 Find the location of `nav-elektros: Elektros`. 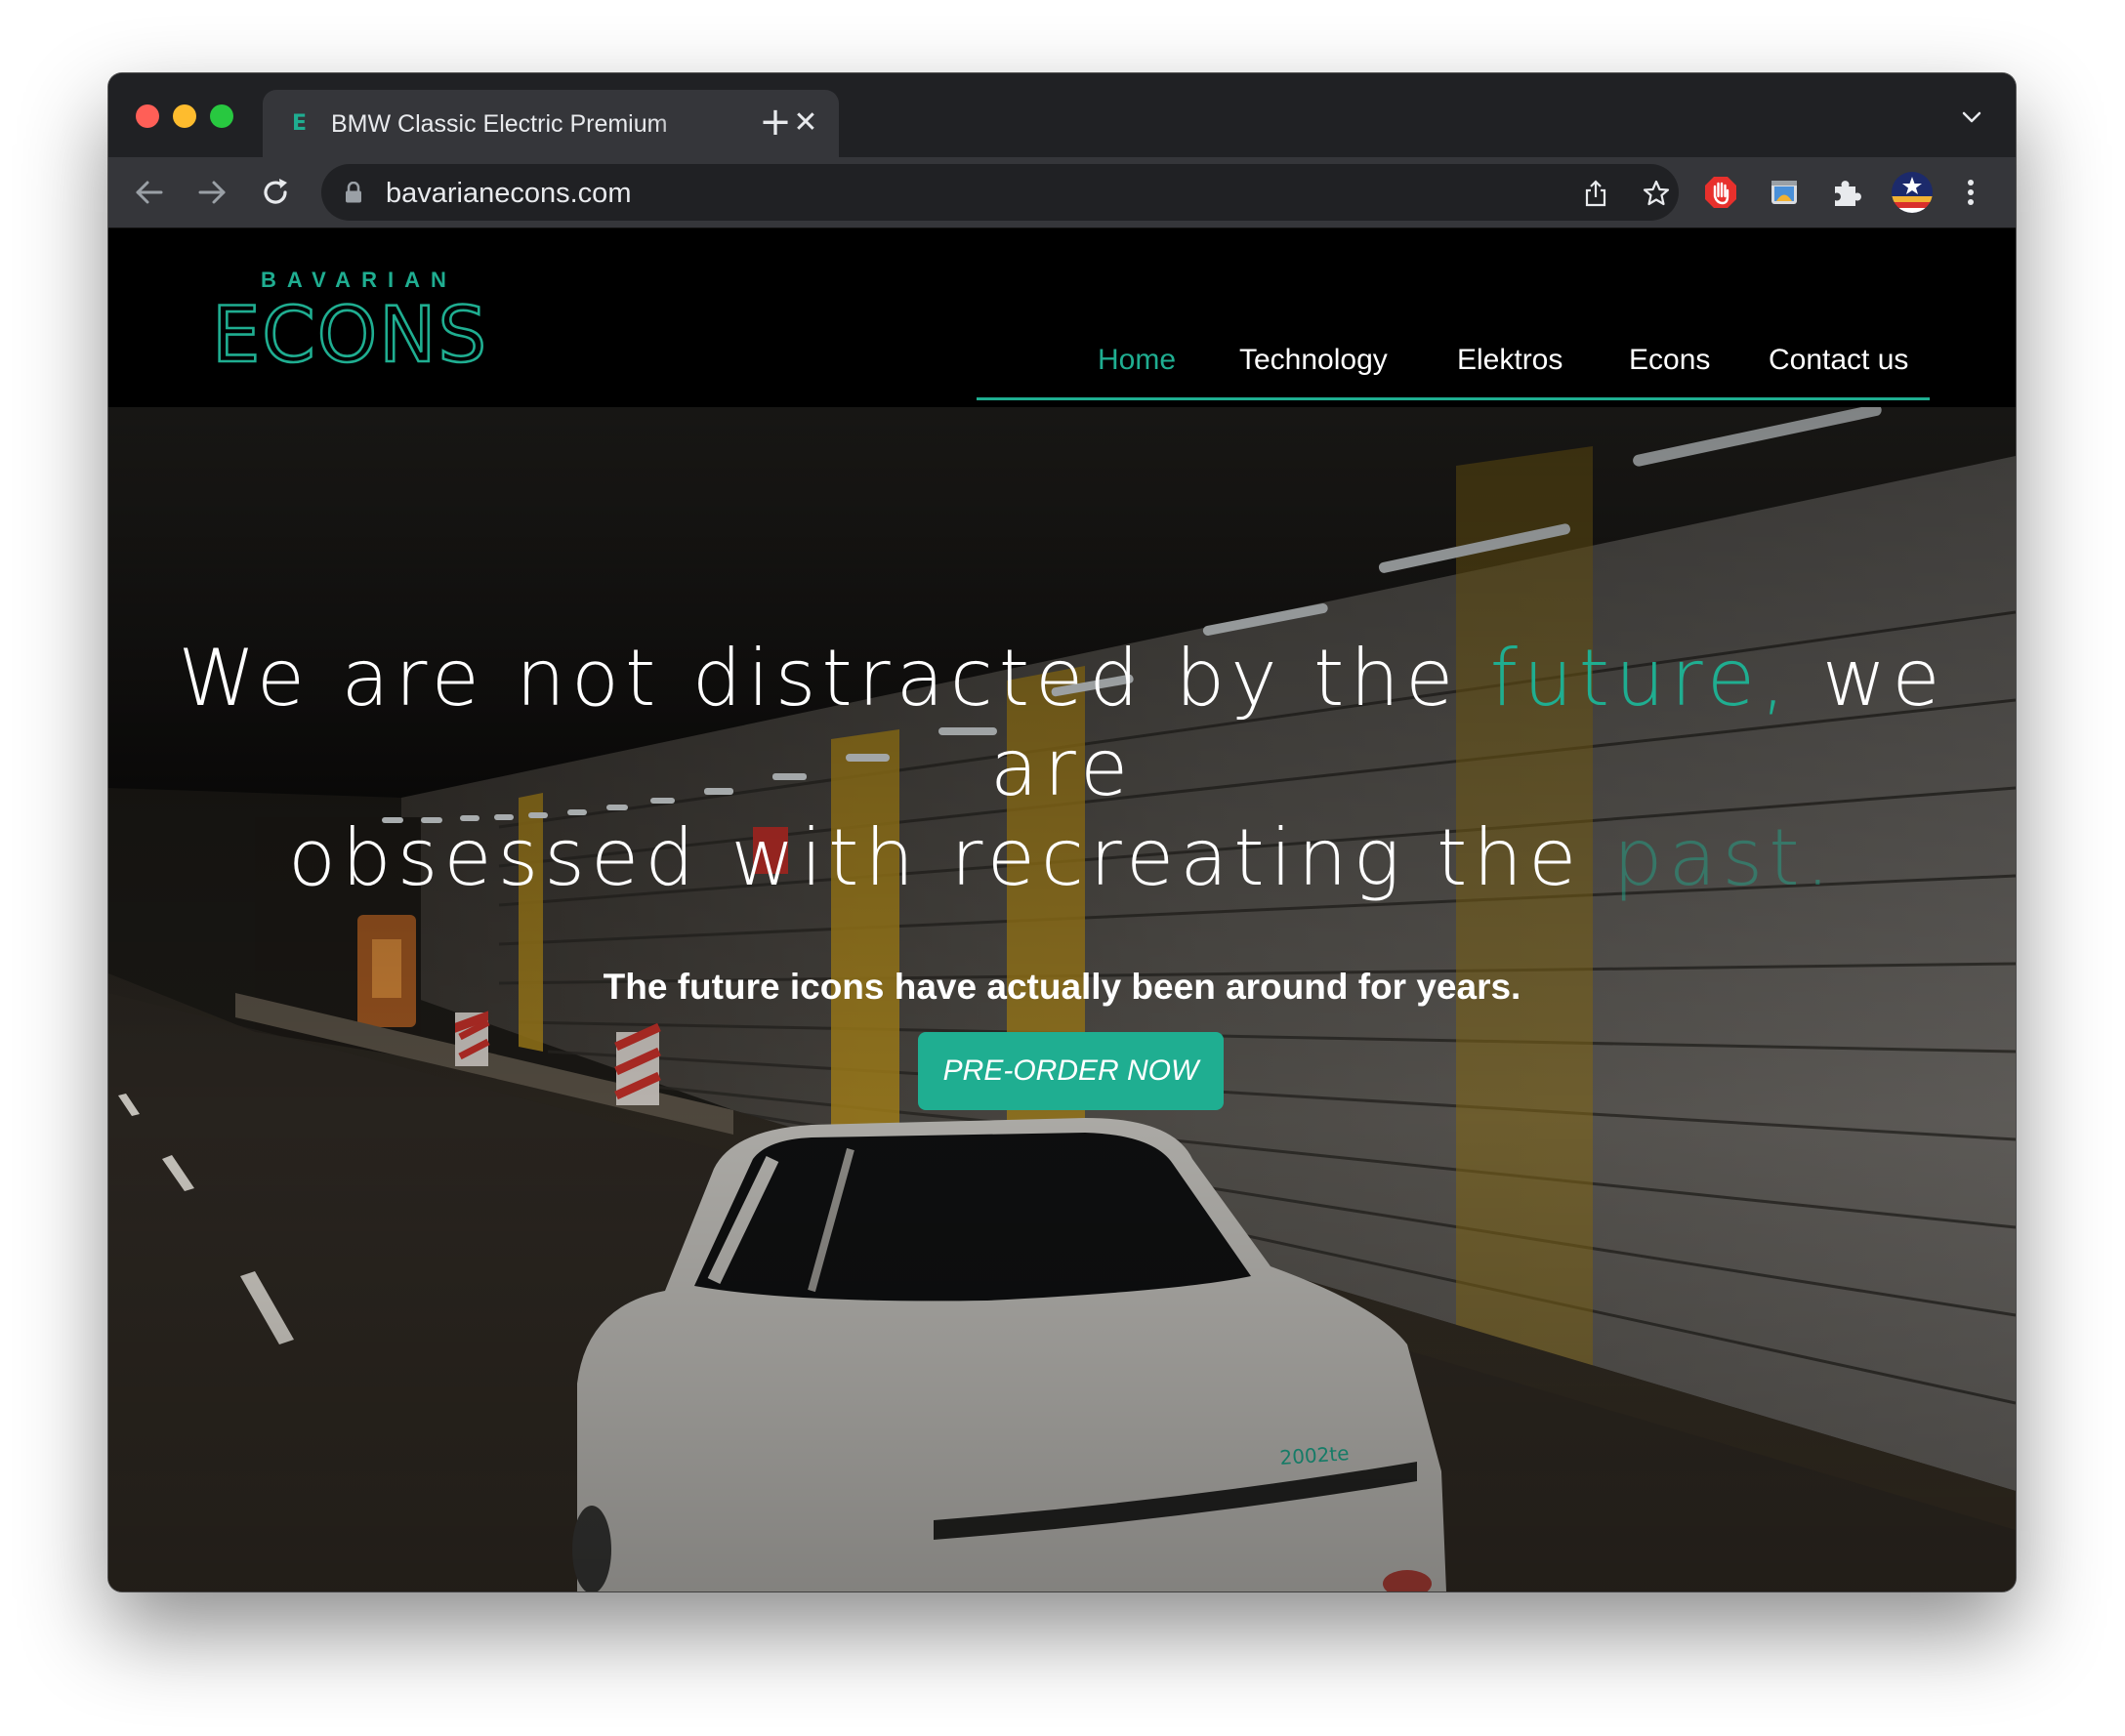

nav-elektros: Elektros is located at coordinates (1509, 360).